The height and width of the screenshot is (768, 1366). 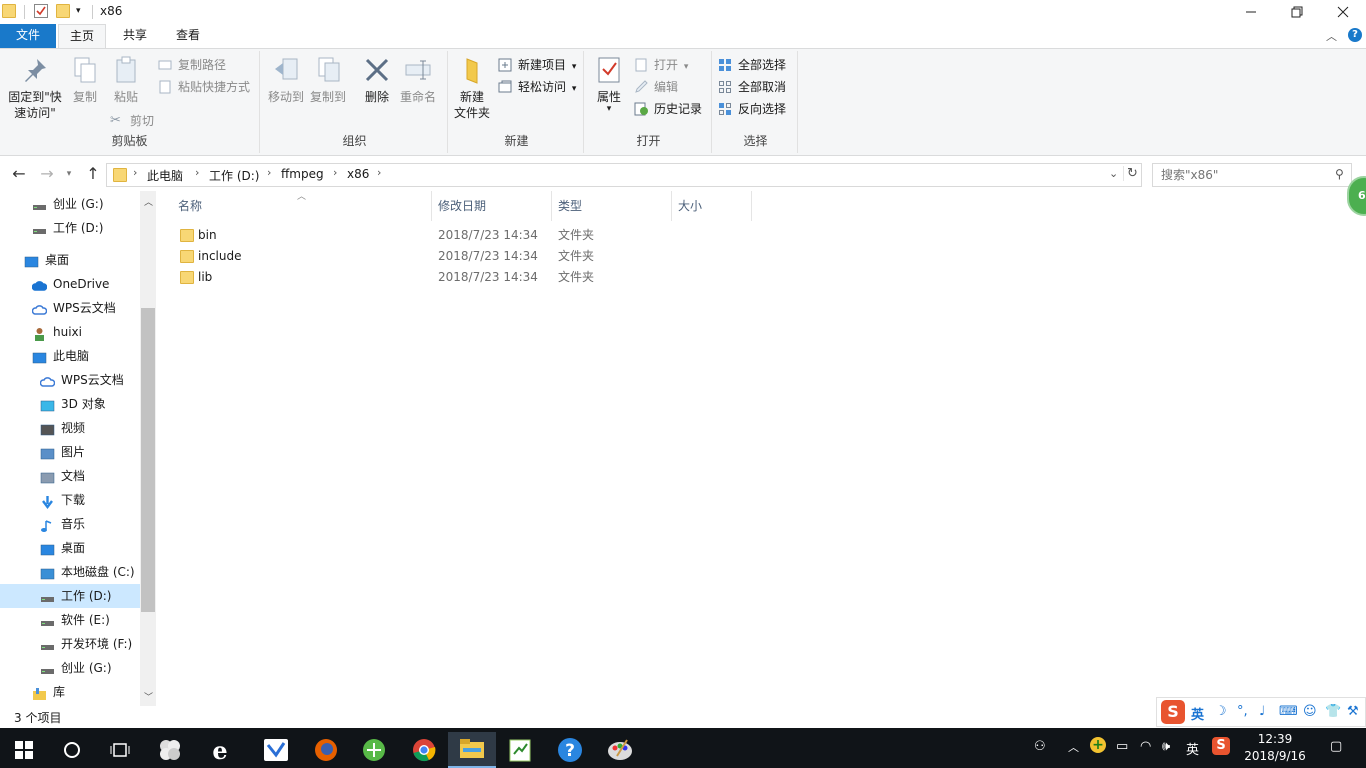 What do you see at coordinates (70, 284) in the screenshot?
I see `nav-item: OneDrive` at bounding box center [70, 284].